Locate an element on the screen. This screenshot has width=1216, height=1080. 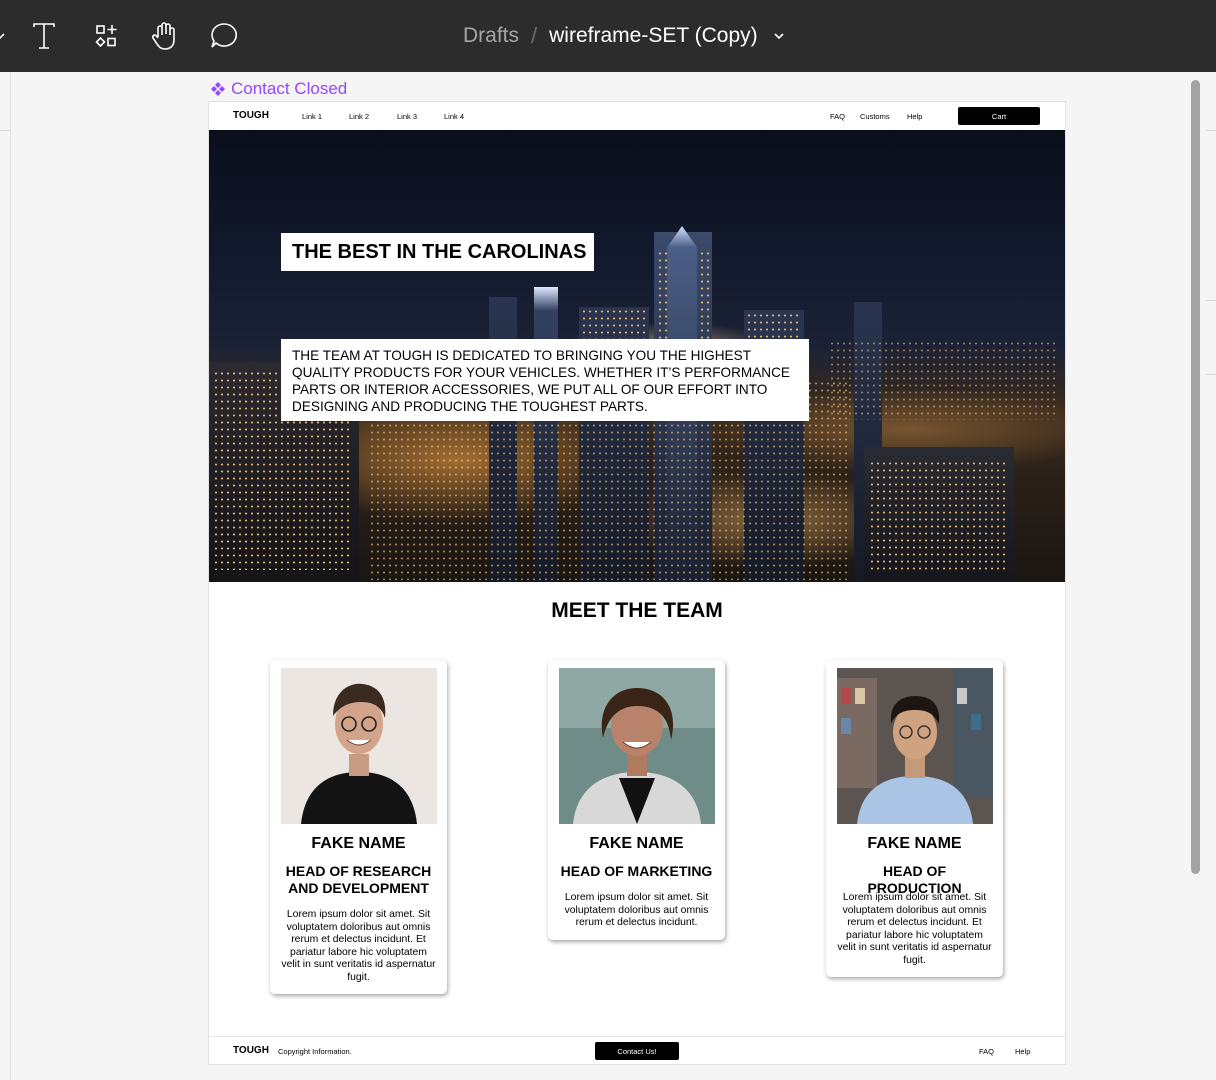
resources-icon is located at coordinates (106, 36).